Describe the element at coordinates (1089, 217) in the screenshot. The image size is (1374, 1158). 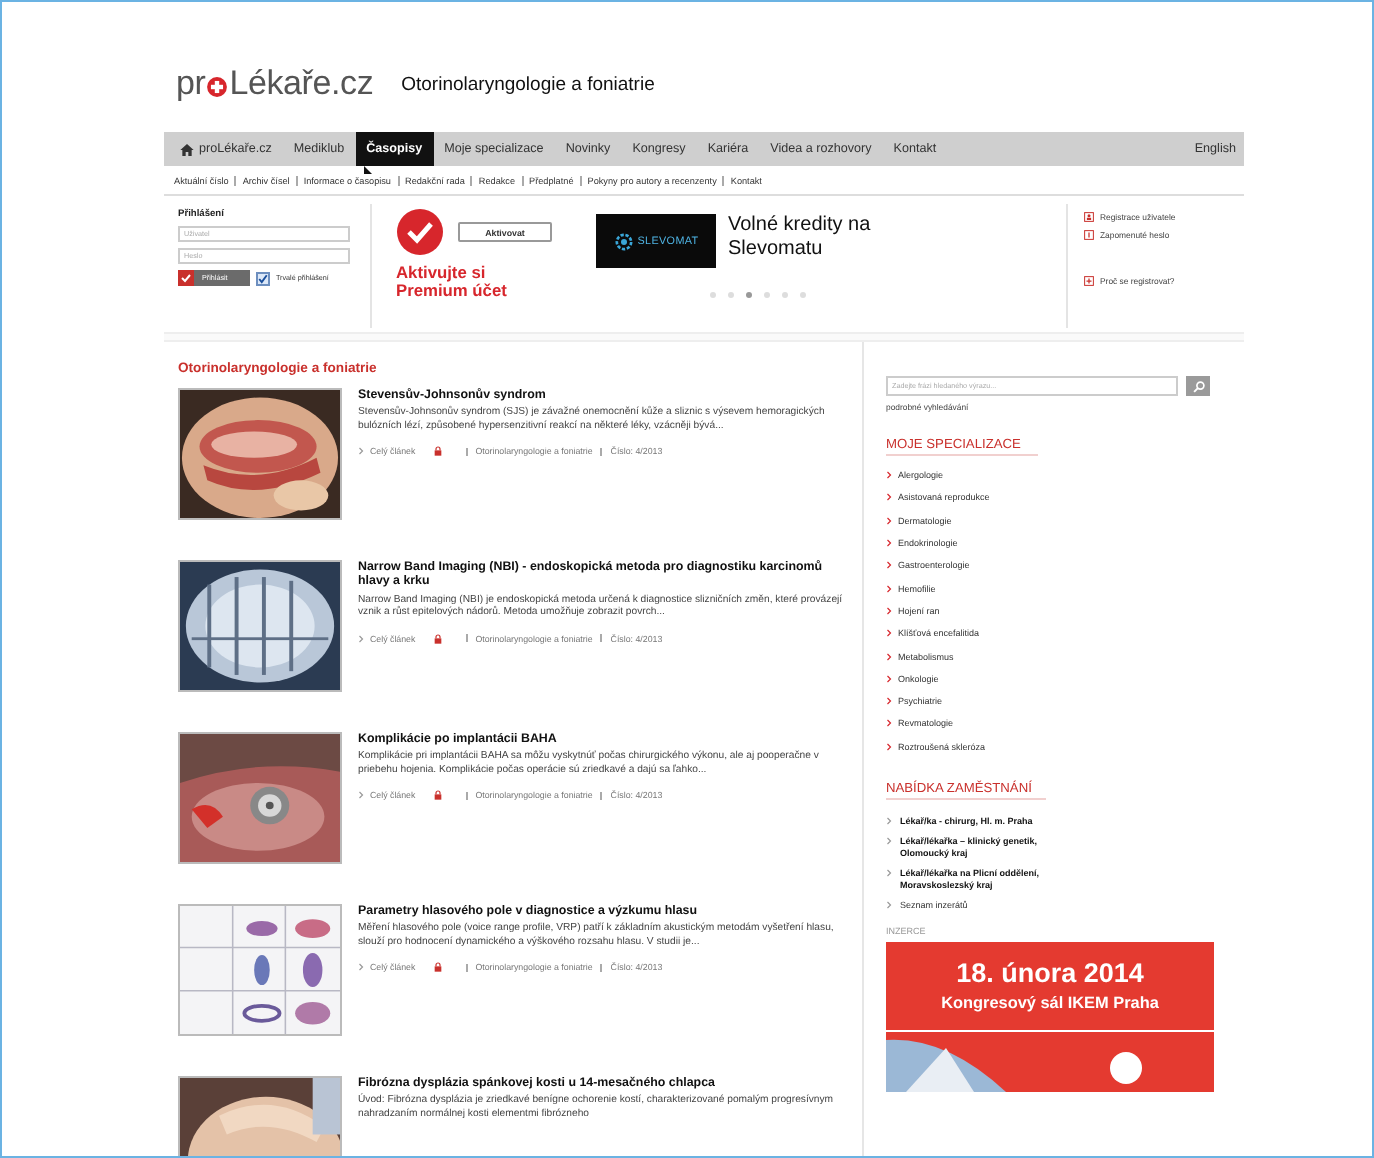
I see `user-icon` at that location.